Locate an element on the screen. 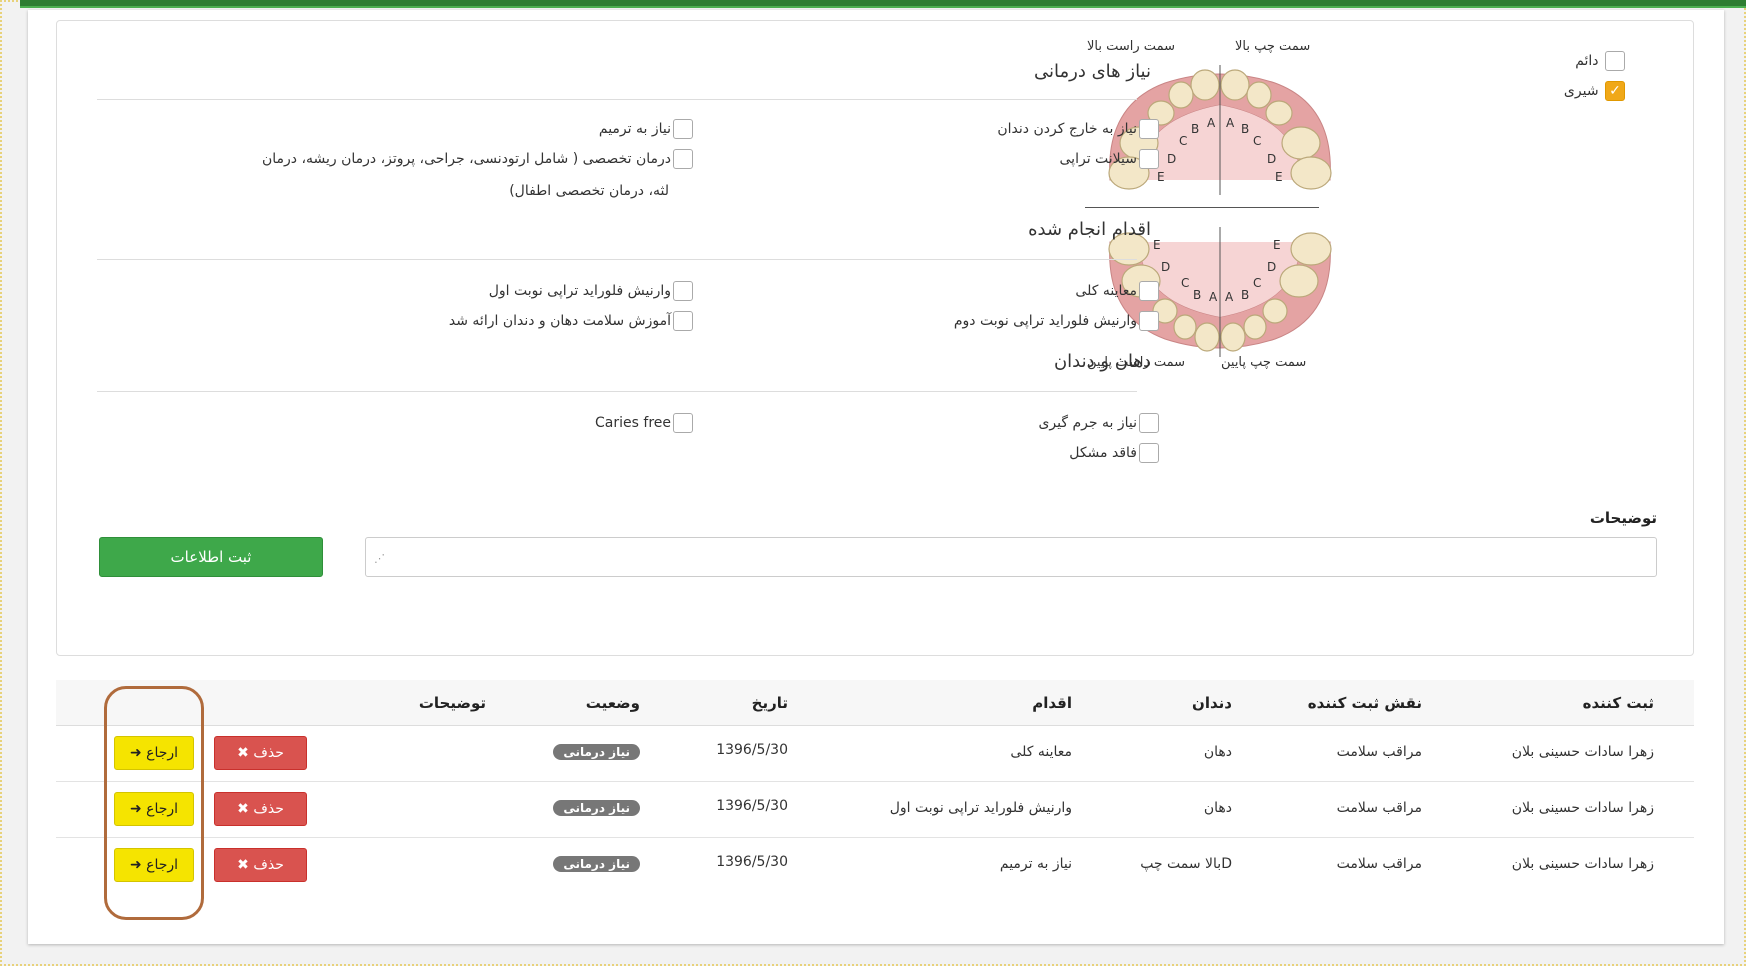 The height and width of the screenshot is (966, 1746). header-date: تاریخ is located at coordinates (769, 703).